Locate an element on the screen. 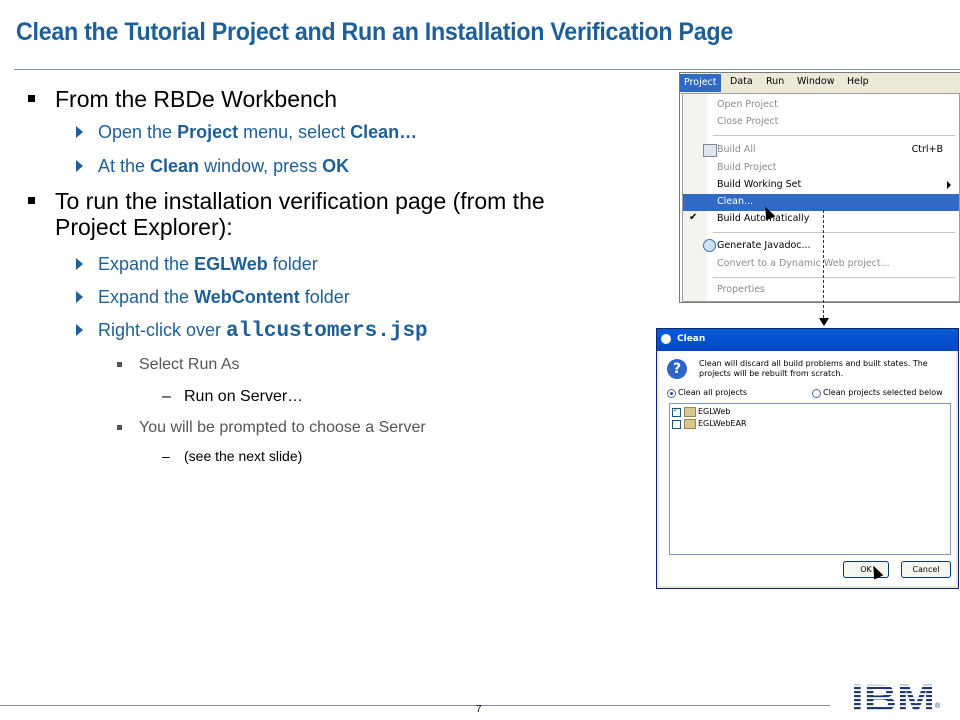 This screenshot has width=960, height=720. dialog-title: Clean is located at coordinates (691, 339).